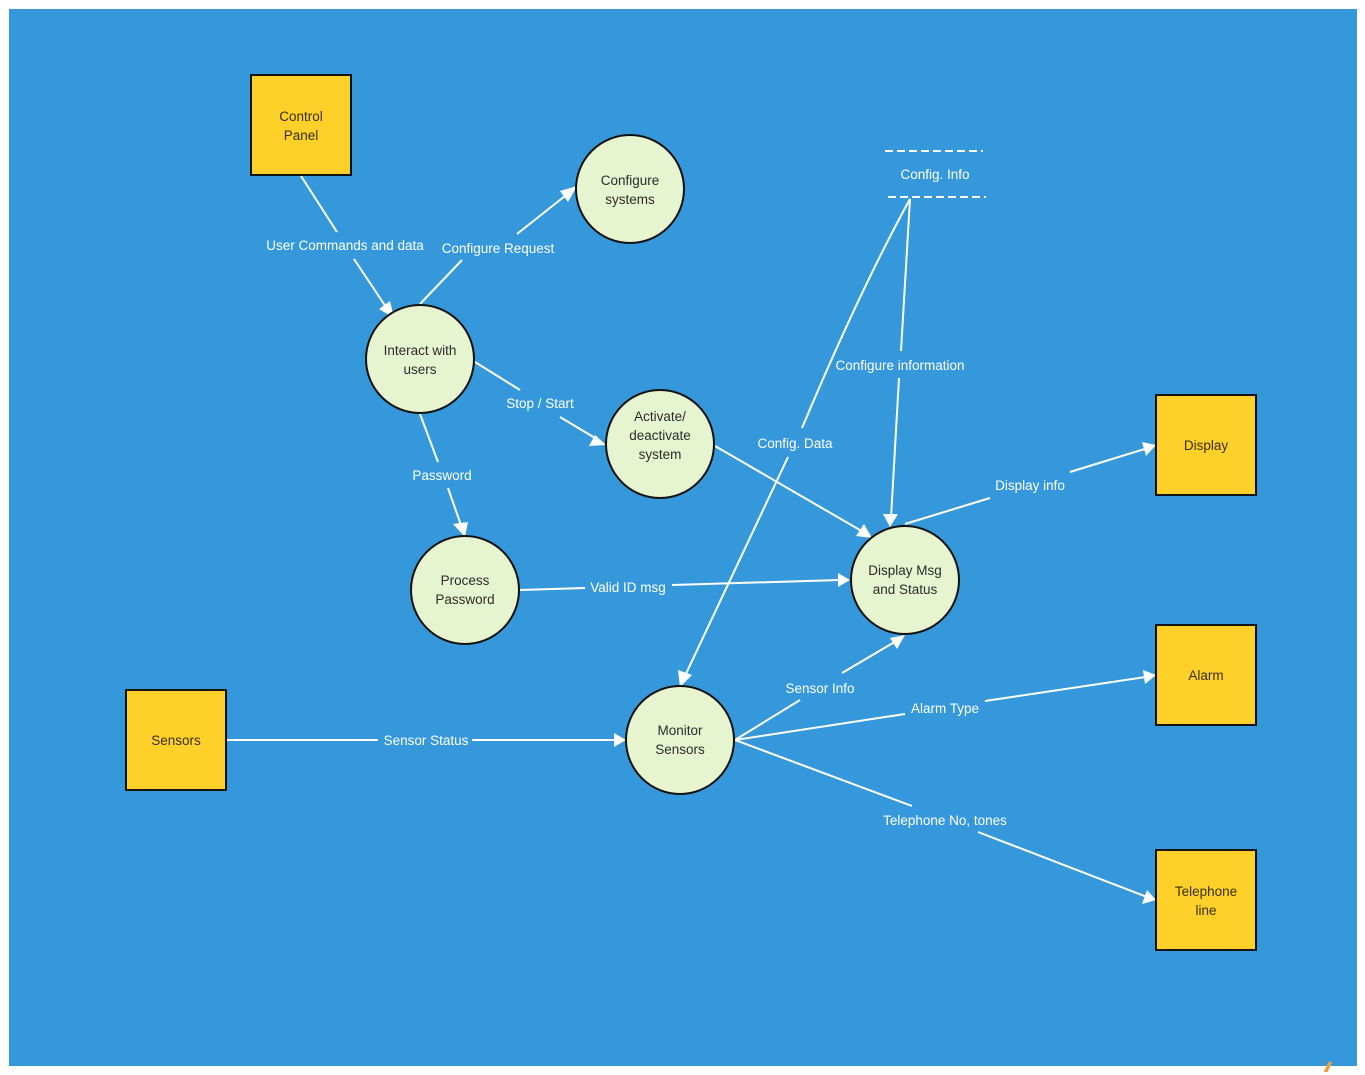 The width and height of the screenshot is (1365, 1075). I want to click on process-label-line: Process, so click(465, 580).